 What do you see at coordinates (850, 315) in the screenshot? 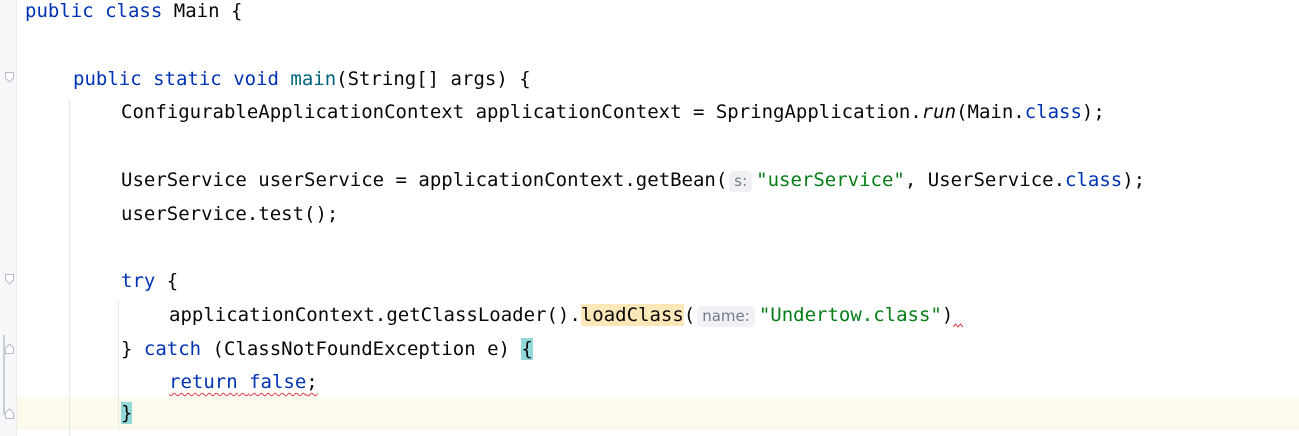
I see `string-literal: "Undertow.class"` at bounding box center [850, 315].